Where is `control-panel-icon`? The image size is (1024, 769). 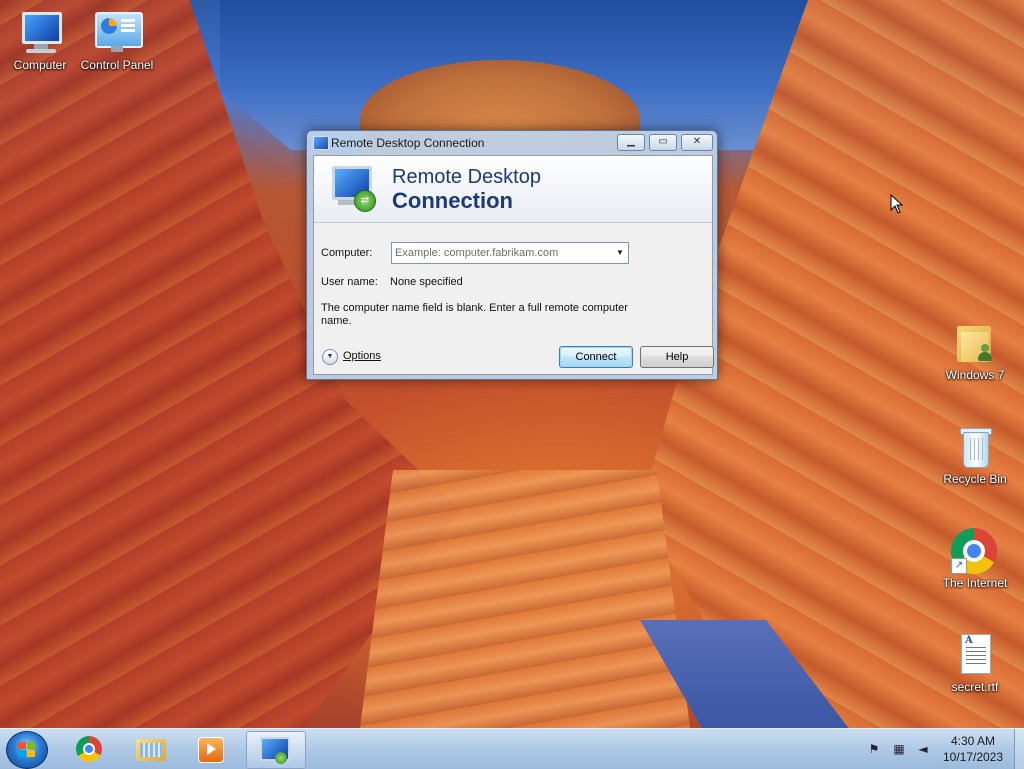
control-panel-icon is located at coordinates (118, 32).